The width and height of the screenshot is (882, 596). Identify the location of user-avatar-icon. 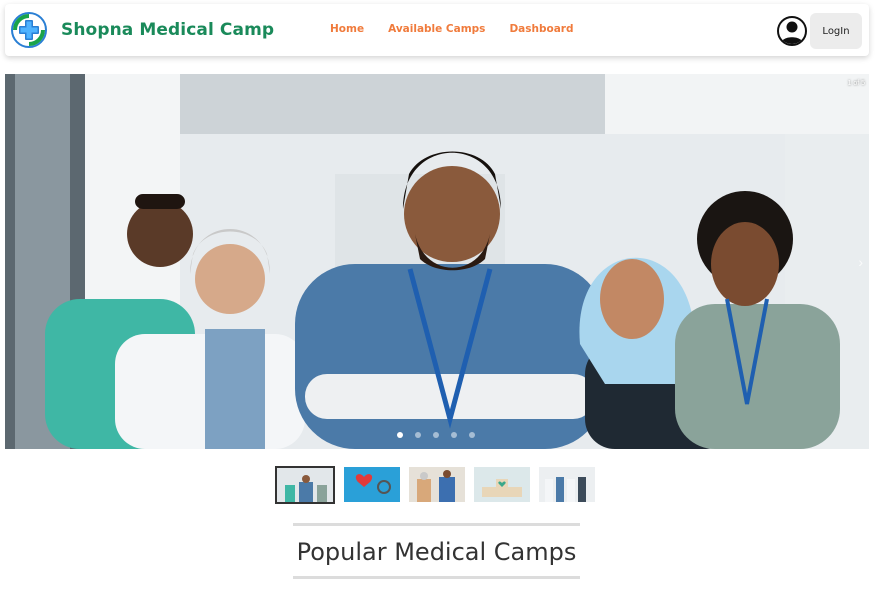
(792, 31).